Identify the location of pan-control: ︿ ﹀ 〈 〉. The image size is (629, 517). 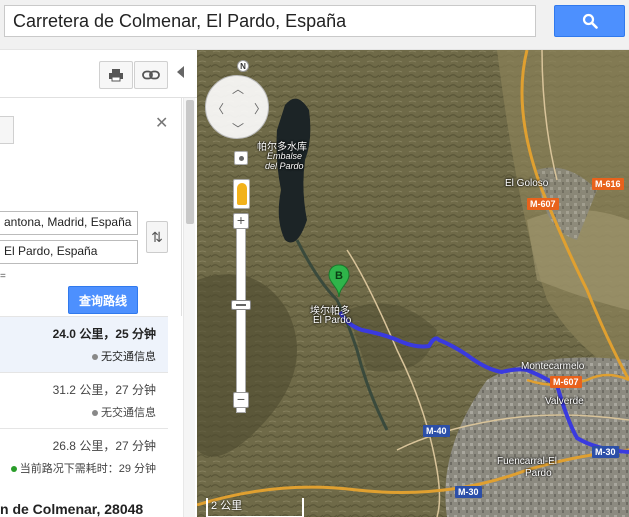
(237, 107).